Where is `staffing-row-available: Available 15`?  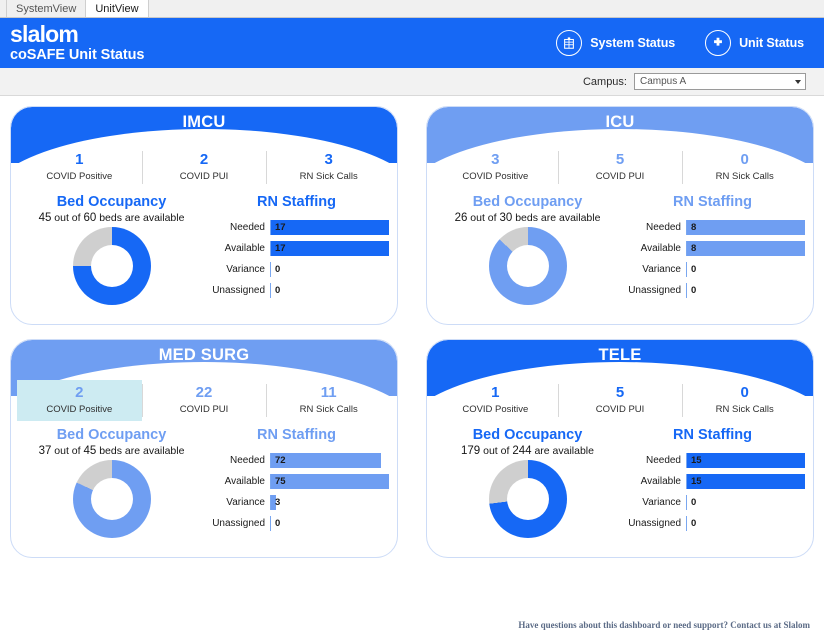
staffing-row-available: Available 15 is located at coordinates (712, 482).